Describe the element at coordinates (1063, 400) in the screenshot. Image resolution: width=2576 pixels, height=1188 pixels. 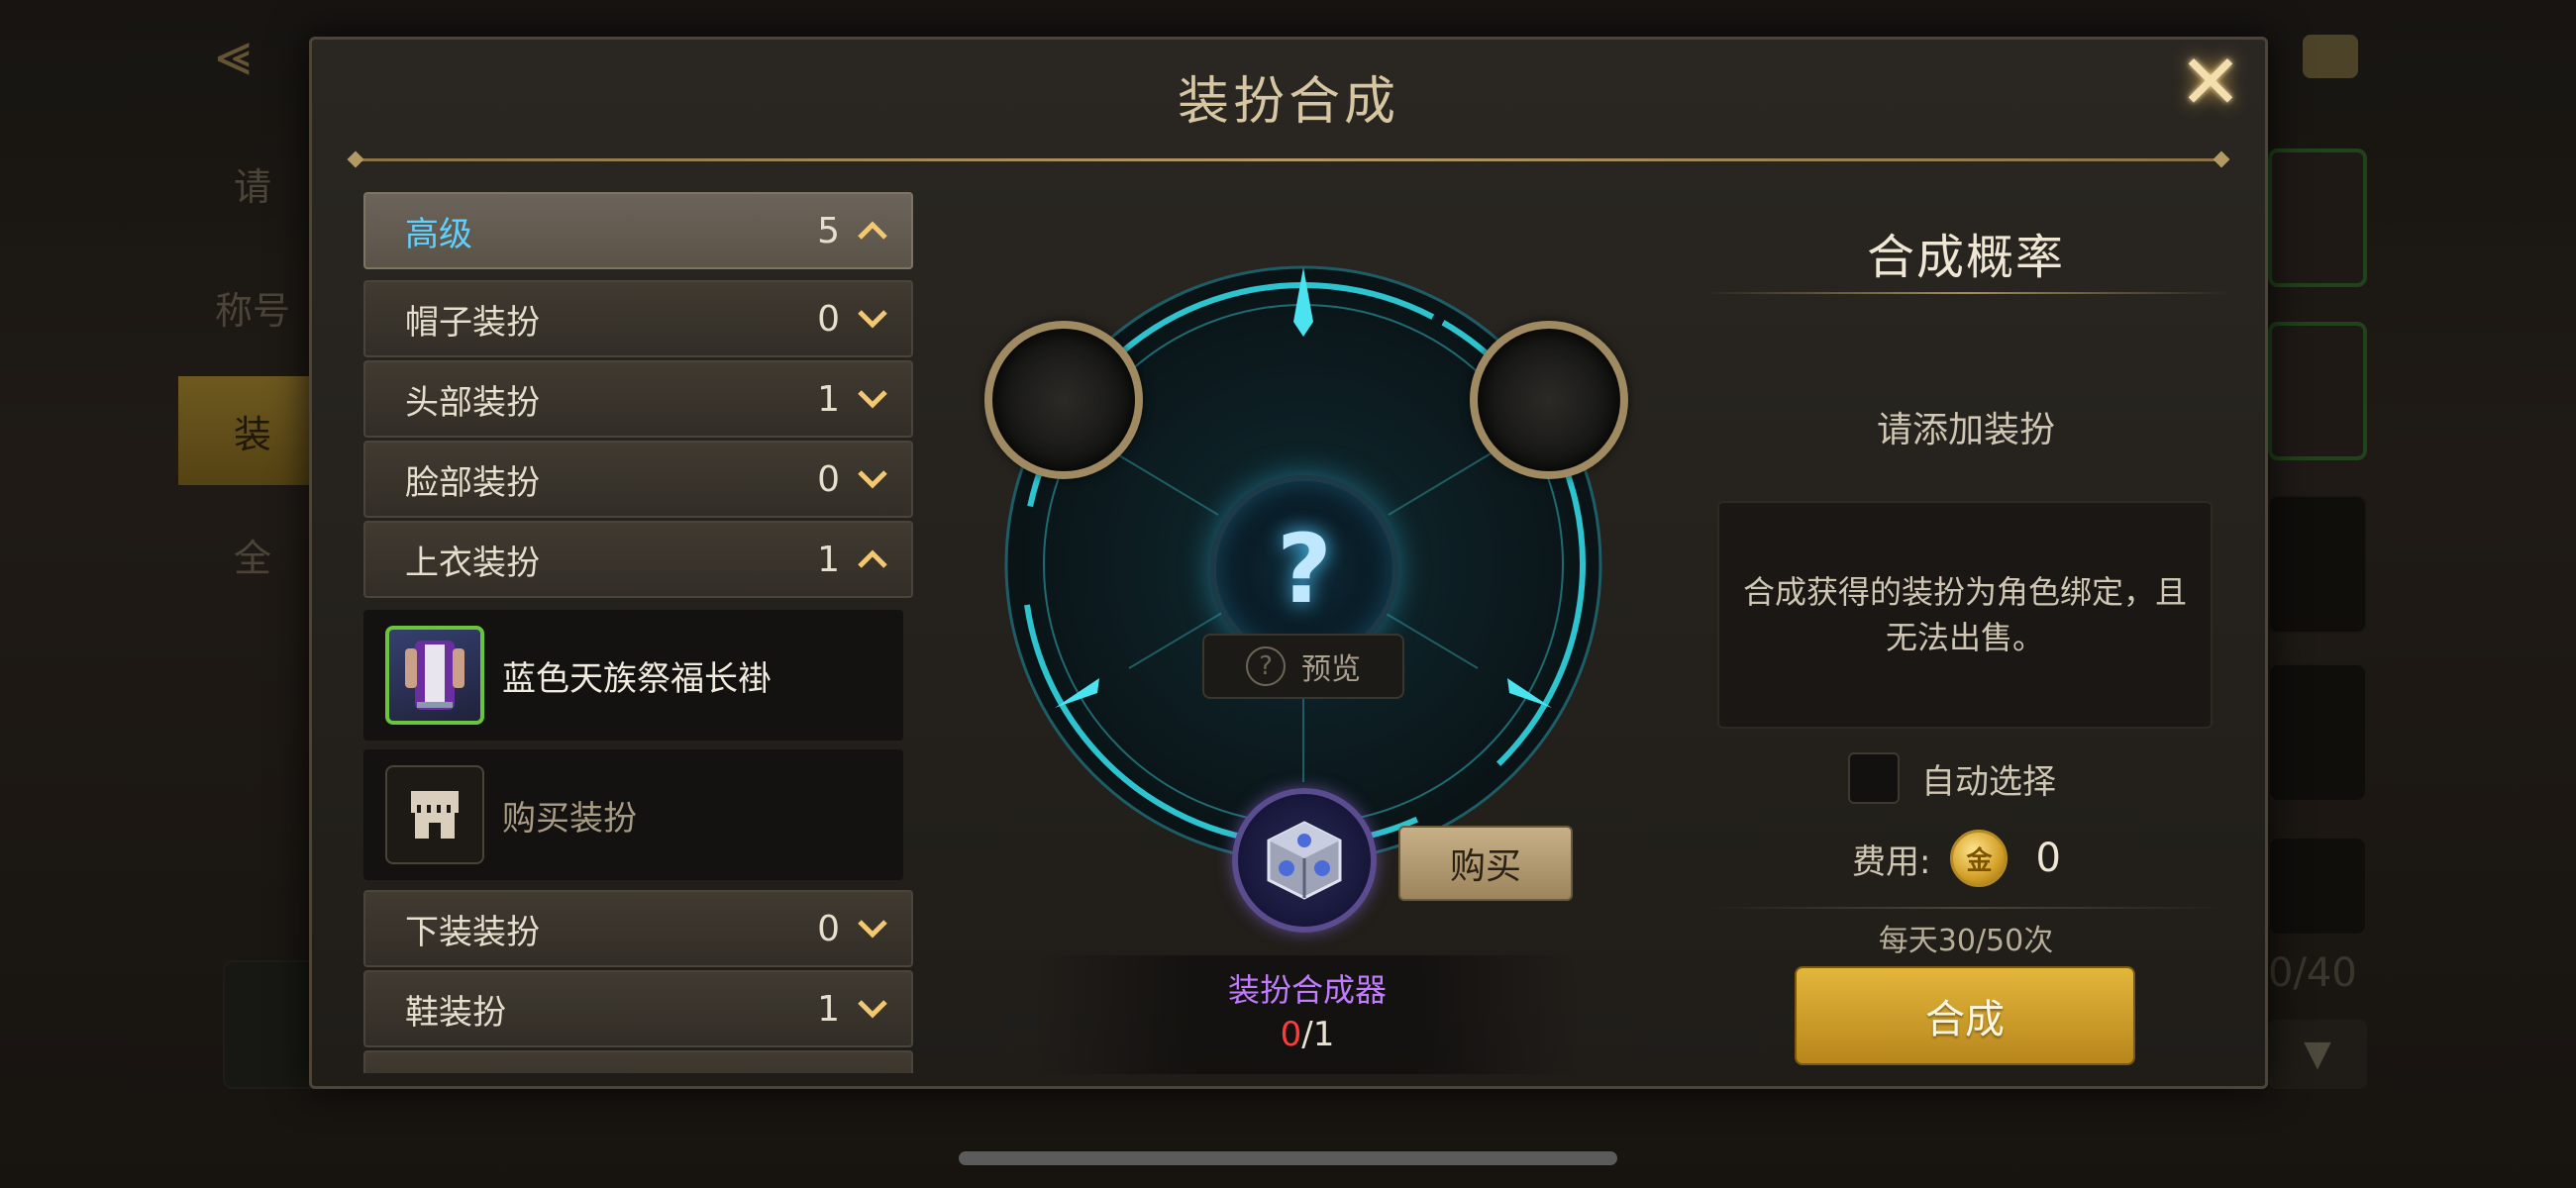
I see `material-slot-left` at that location.